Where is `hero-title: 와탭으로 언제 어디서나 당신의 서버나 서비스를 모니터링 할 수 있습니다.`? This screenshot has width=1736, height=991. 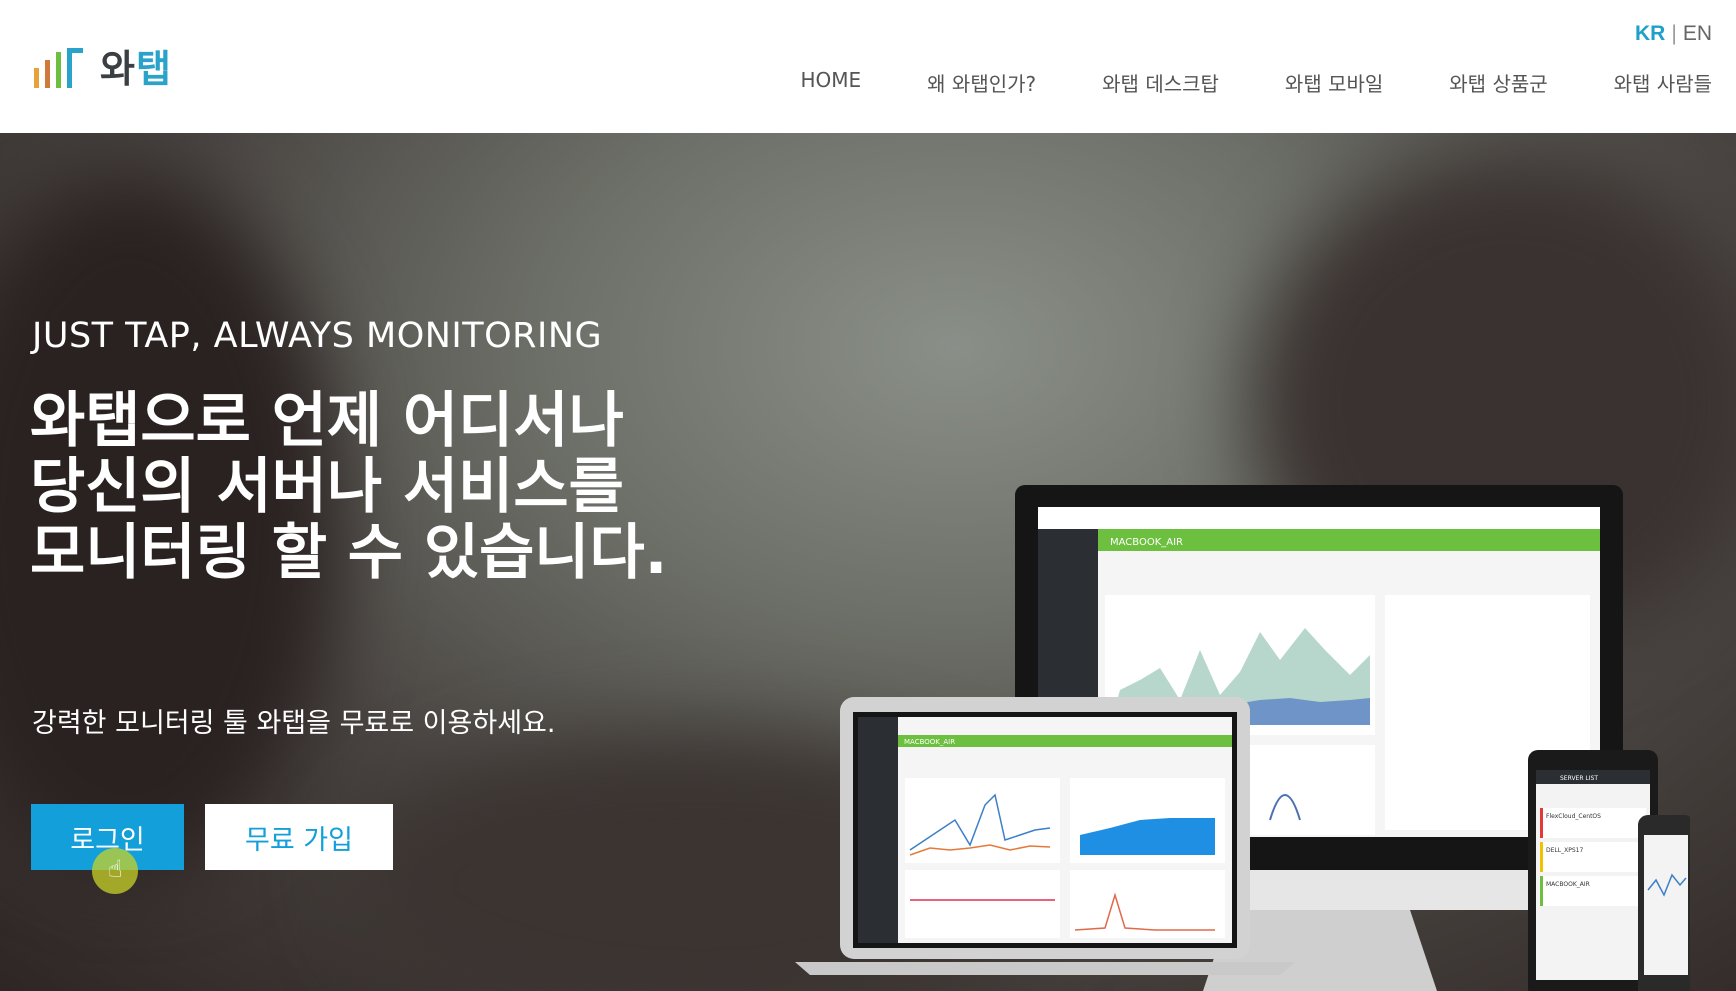
hero-title: 와탭으로 언제 어디서나 당신의 서버나 서비스를 모니터링 할 수 있습니다. is located at coordinates (390, 487).